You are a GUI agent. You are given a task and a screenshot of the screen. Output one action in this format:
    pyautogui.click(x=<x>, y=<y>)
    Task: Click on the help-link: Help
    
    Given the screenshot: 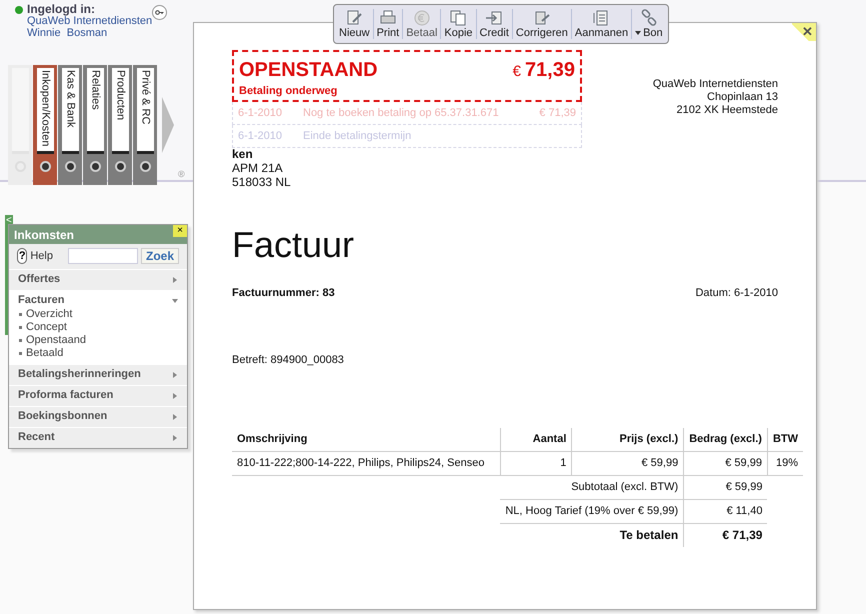 What is the action you would take?
    pyautogui.click(x=41, y=256)
    